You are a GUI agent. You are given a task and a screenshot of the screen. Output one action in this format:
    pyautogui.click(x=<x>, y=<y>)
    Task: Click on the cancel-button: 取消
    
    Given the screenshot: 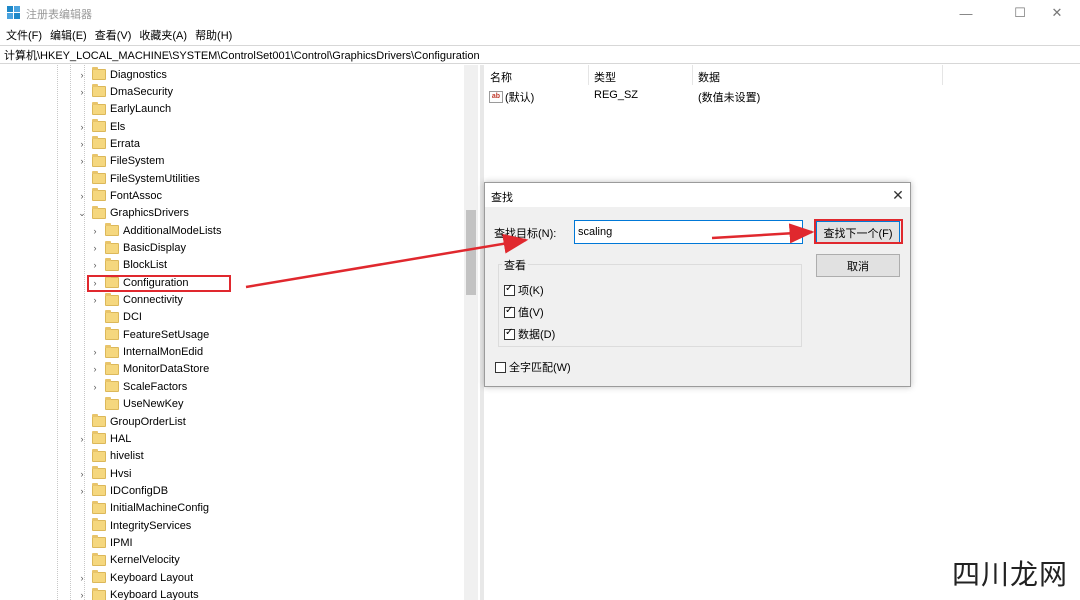 What is the action you would take?
    pyautogui.click(x=858, y=265)
    